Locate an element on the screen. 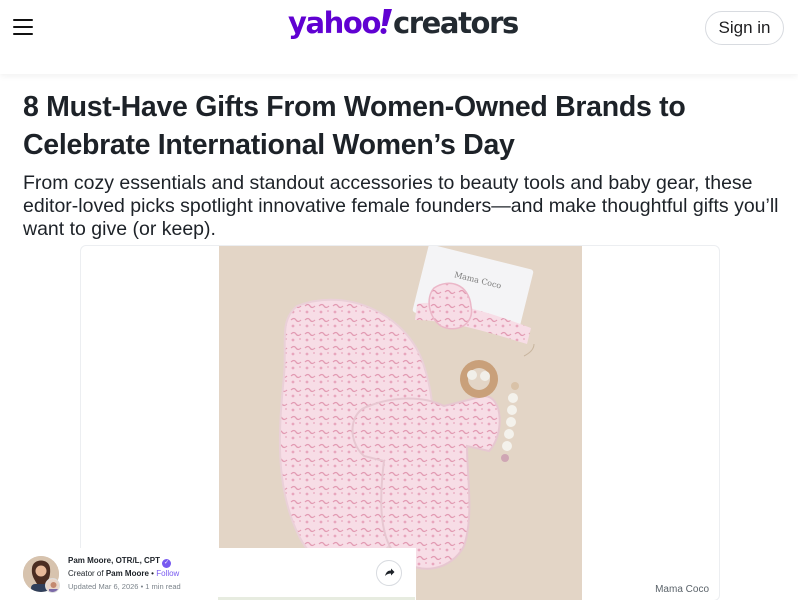 The width and height of the screenshot is (798, 600). share-button is located at coordinates (389, 573).